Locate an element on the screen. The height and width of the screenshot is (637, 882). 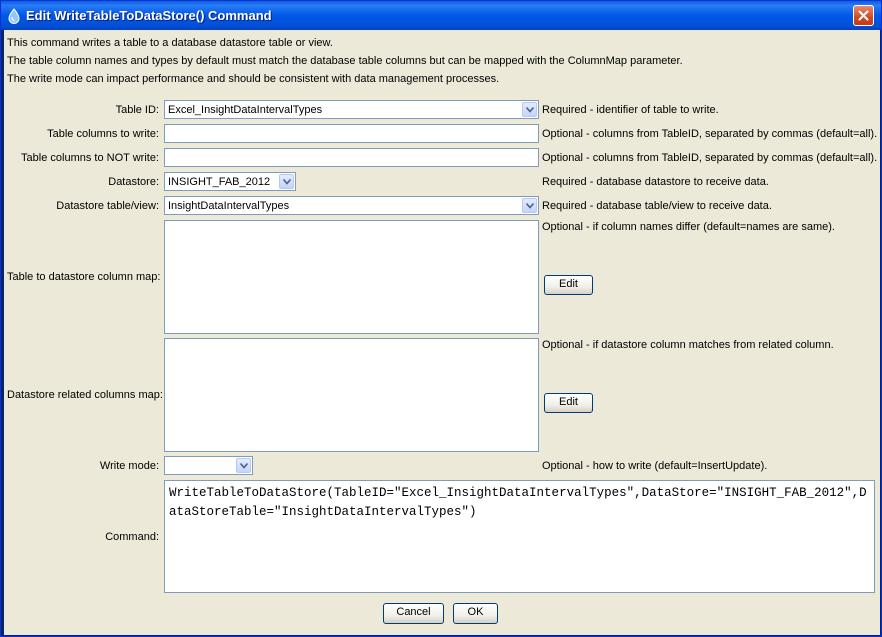
write-mode-combo is located at coordinates (208, 465).